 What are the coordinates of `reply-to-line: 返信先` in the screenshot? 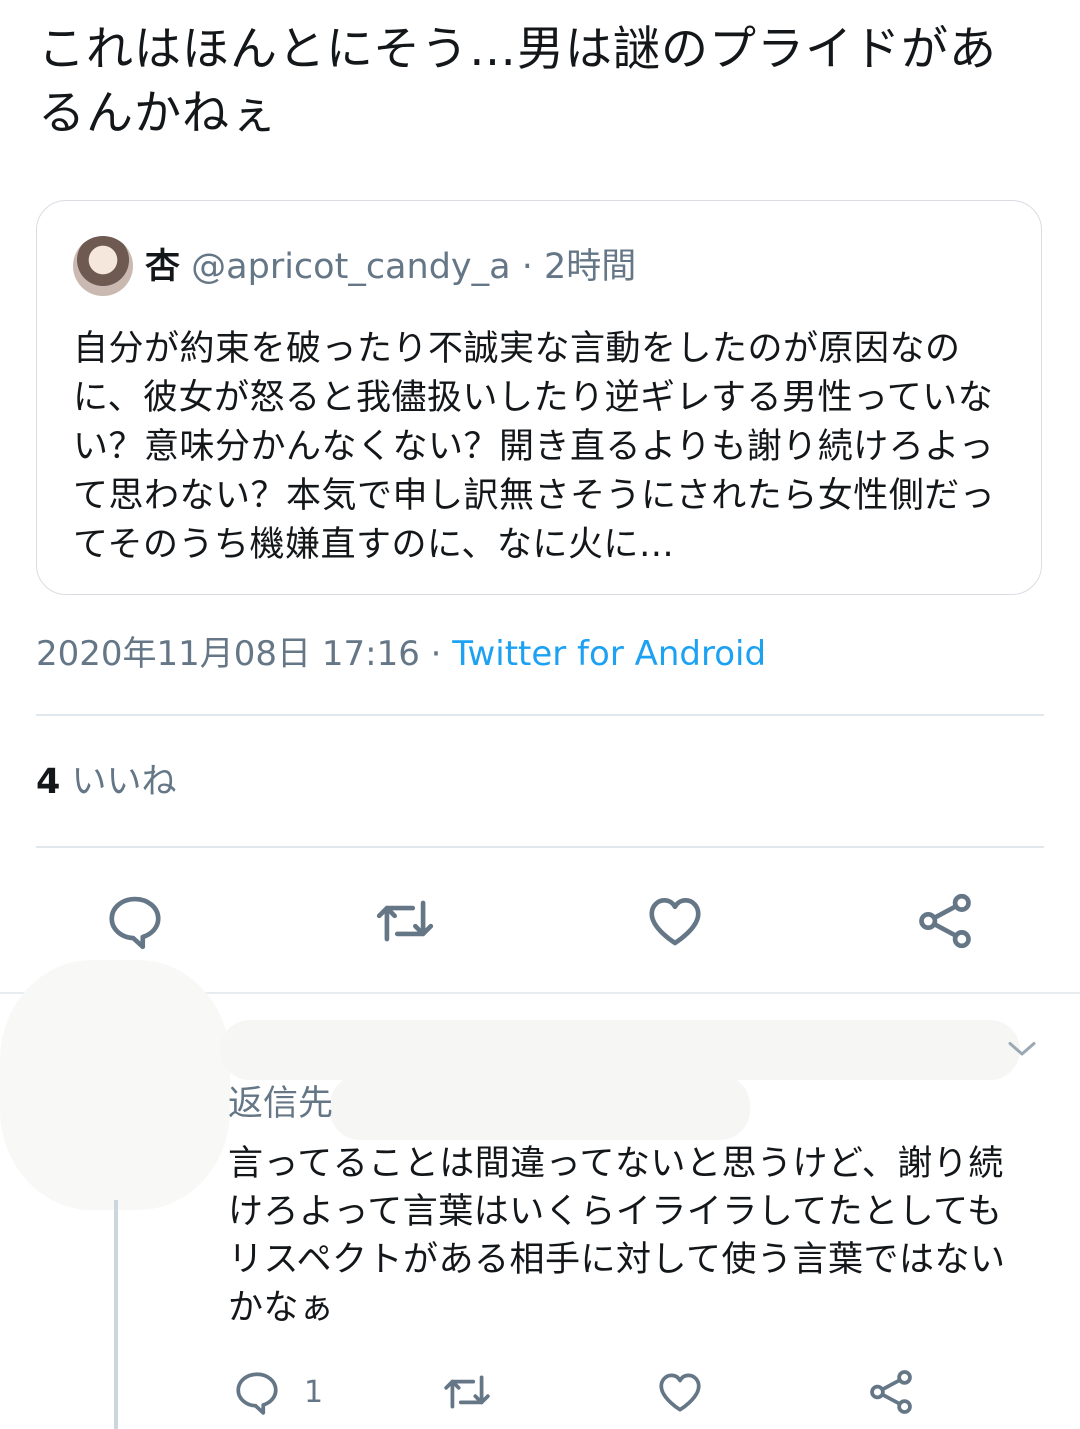 It's located at (280, 1104).